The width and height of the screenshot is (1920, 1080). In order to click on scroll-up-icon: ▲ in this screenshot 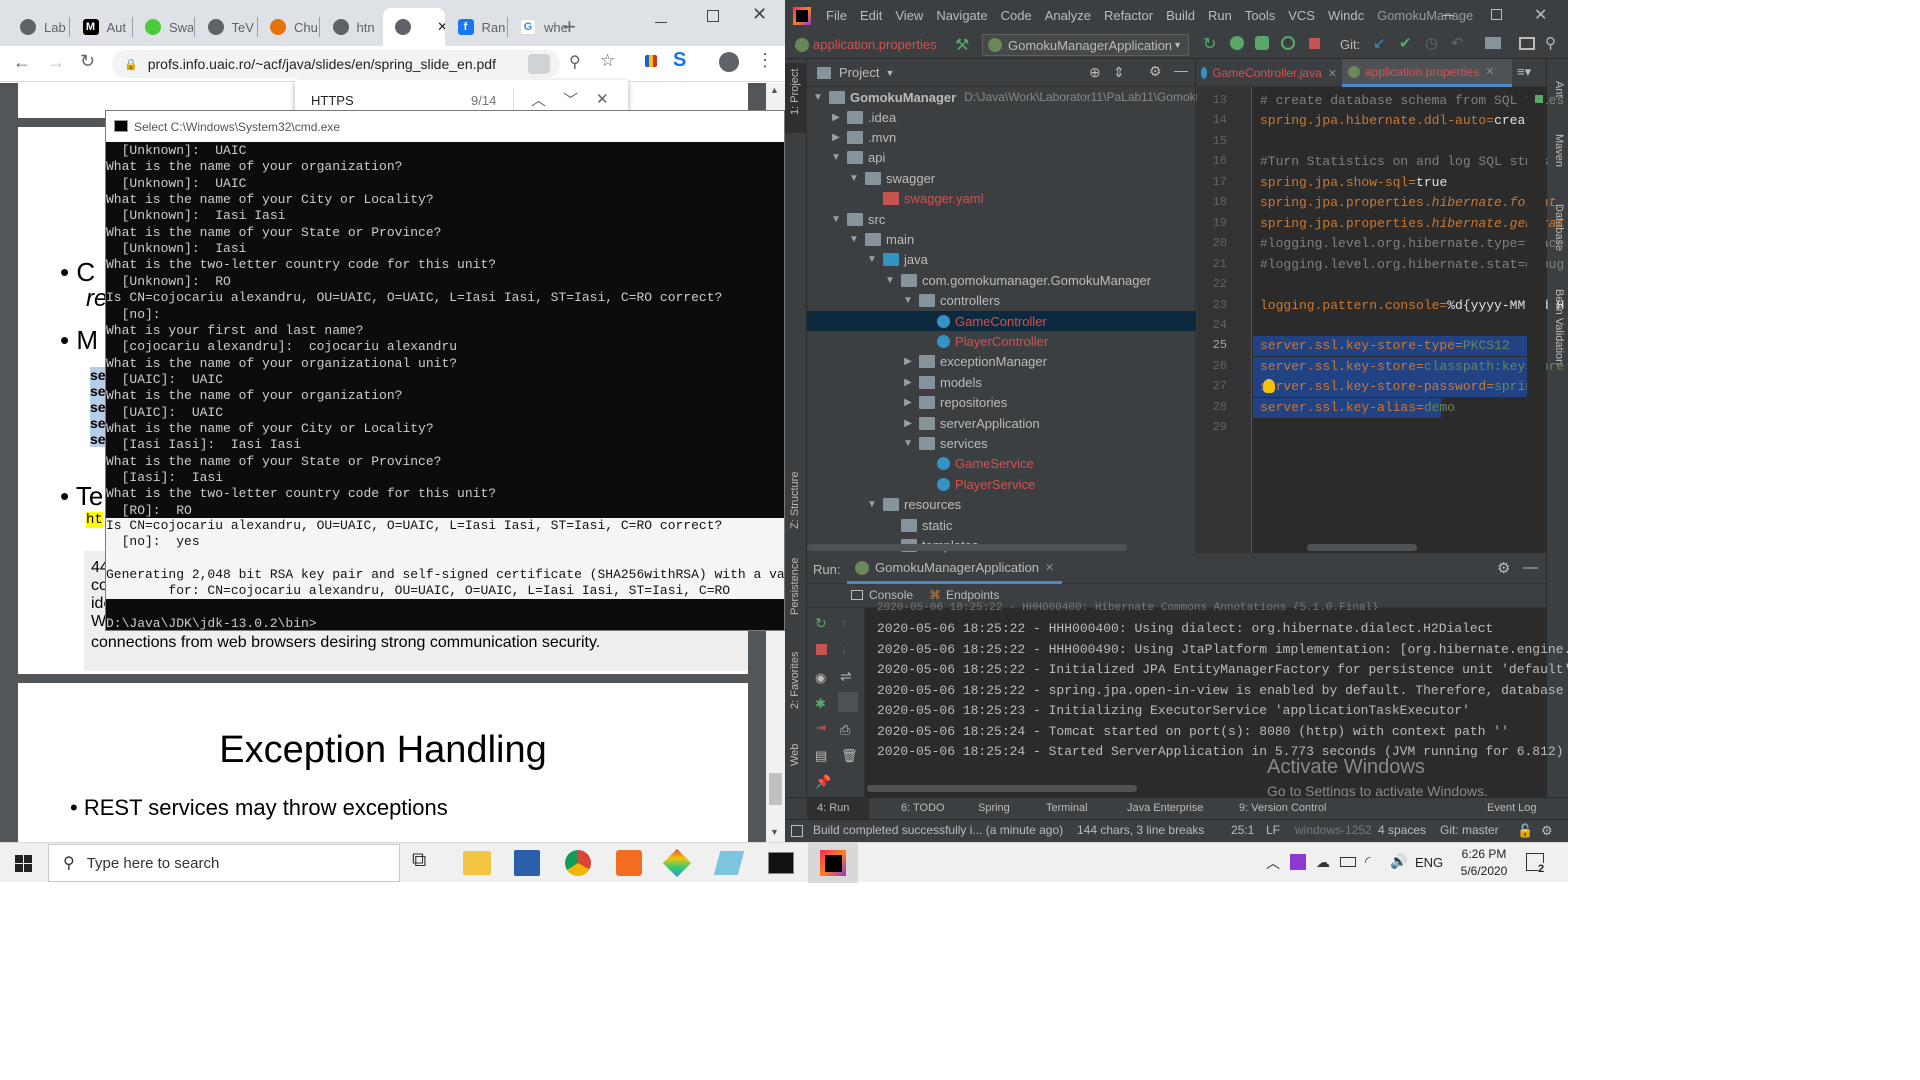, I will do `click(774, 90)`.